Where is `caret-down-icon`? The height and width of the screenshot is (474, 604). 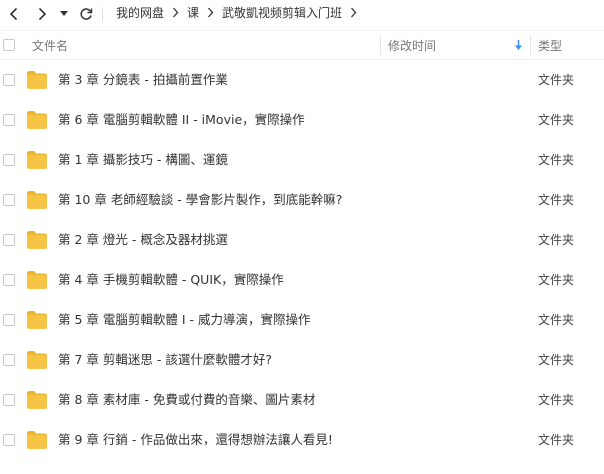 caret-down-icon is located at coordinates (64, 13).